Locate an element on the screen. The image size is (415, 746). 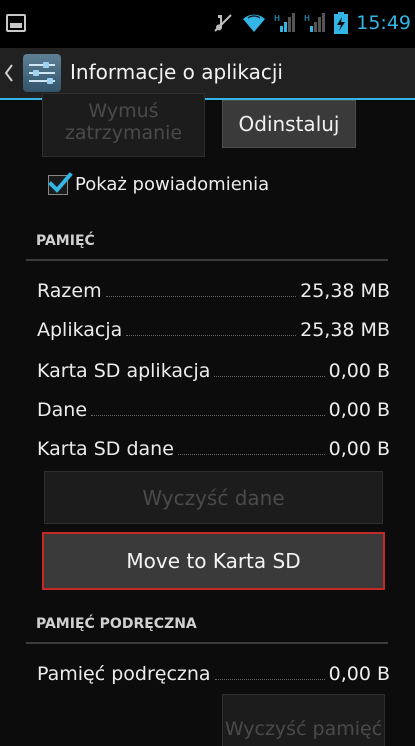
up-navigation-chevron-icon is located at coordinates (9, 73).